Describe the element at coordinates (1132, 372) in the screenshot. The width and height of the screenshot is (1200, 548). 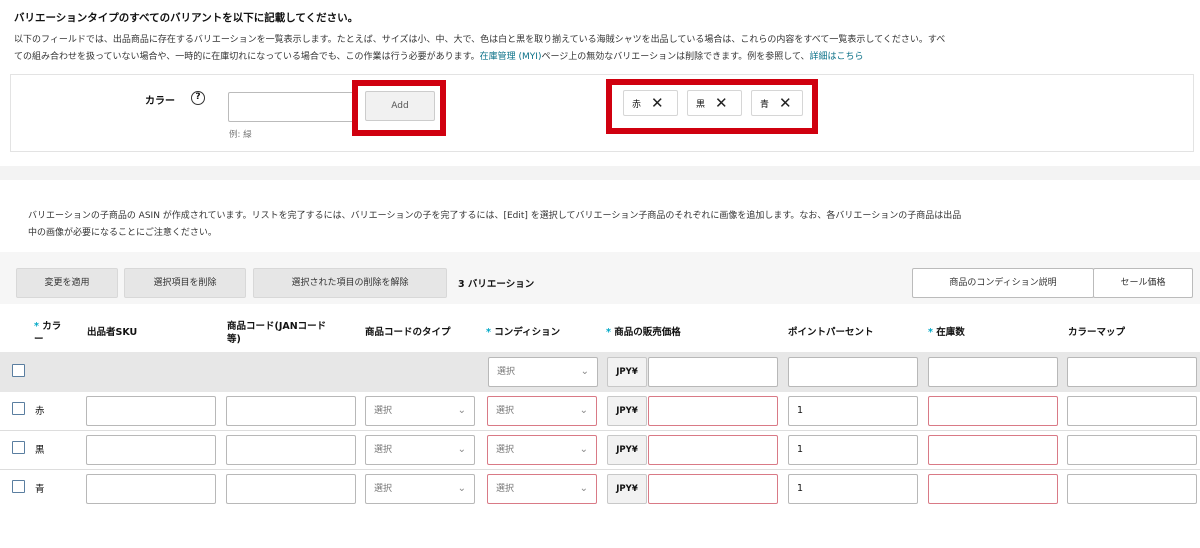
I see `bulk-color-map-input` at that location.